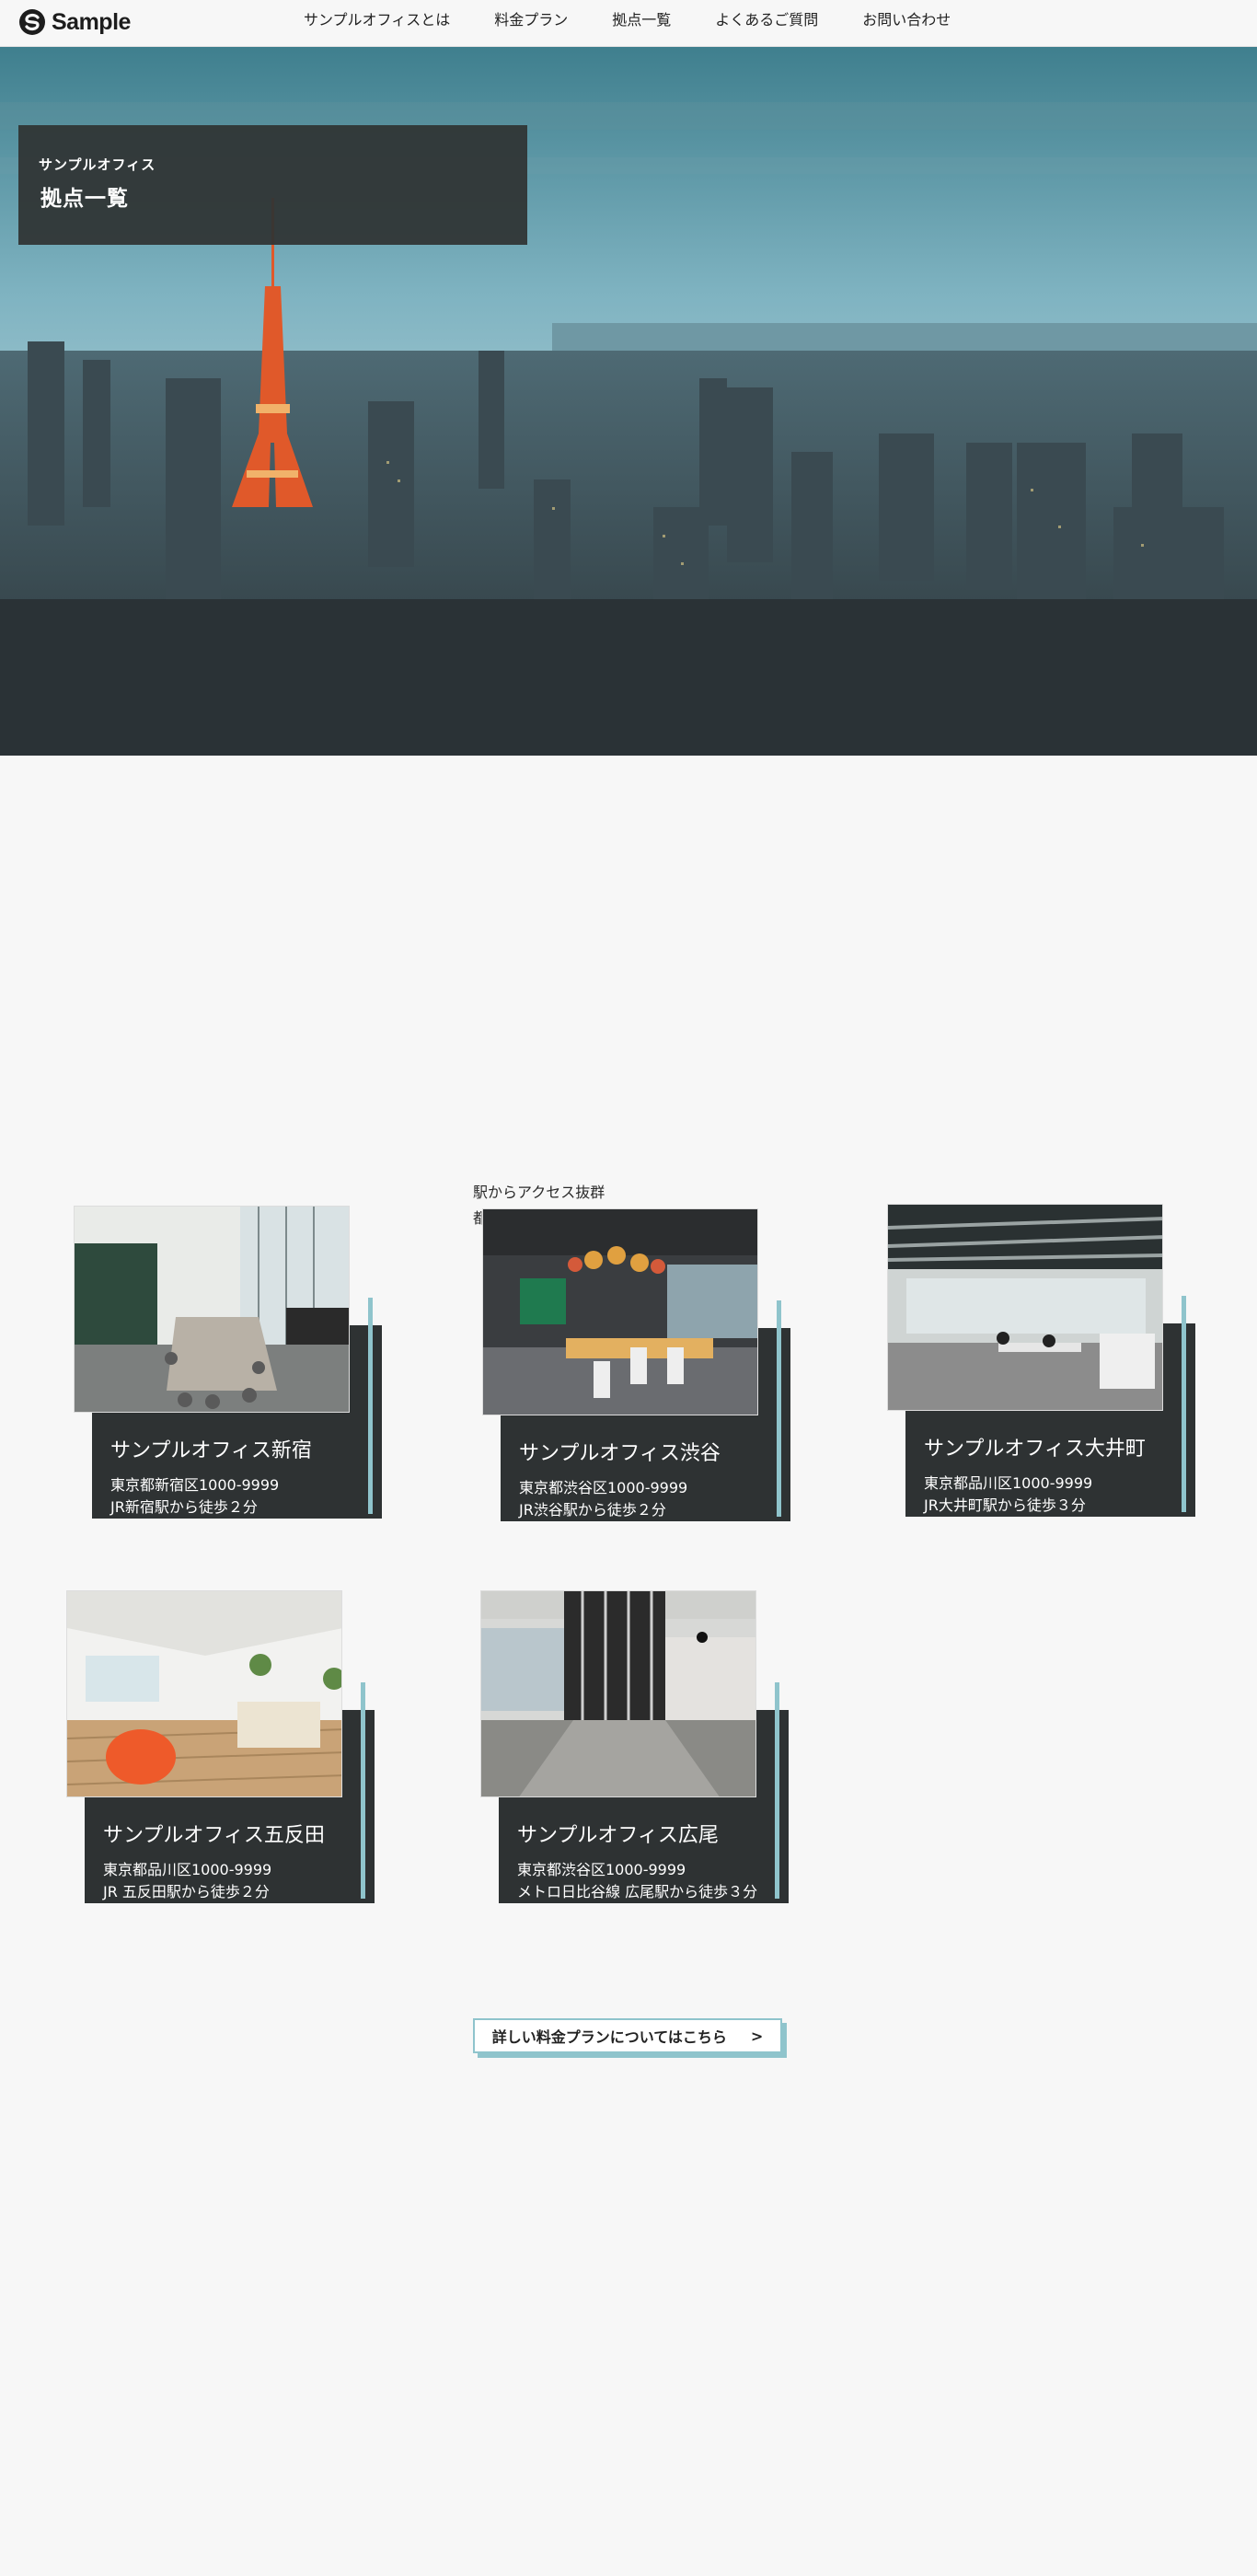 This screenshot has height=2576, width=1257. Describe the element at coordinates (211, 1450) in the screenshot. I see `office-name: サンプルオフィス新宿` at that location.